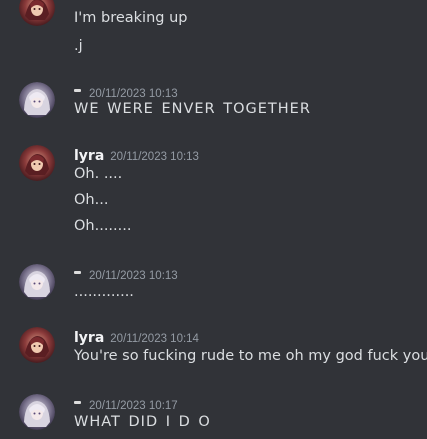  I want to click on message-text: WHAT DID I D O, so click(142, 422).